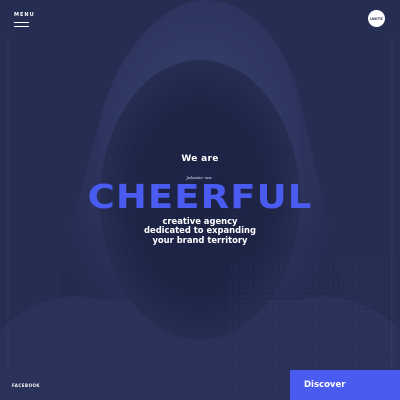 The image size is (400, 400). Describe the element at coordinates (200, 159) in the screenshot. I see `hero-intro: We are` at that location.